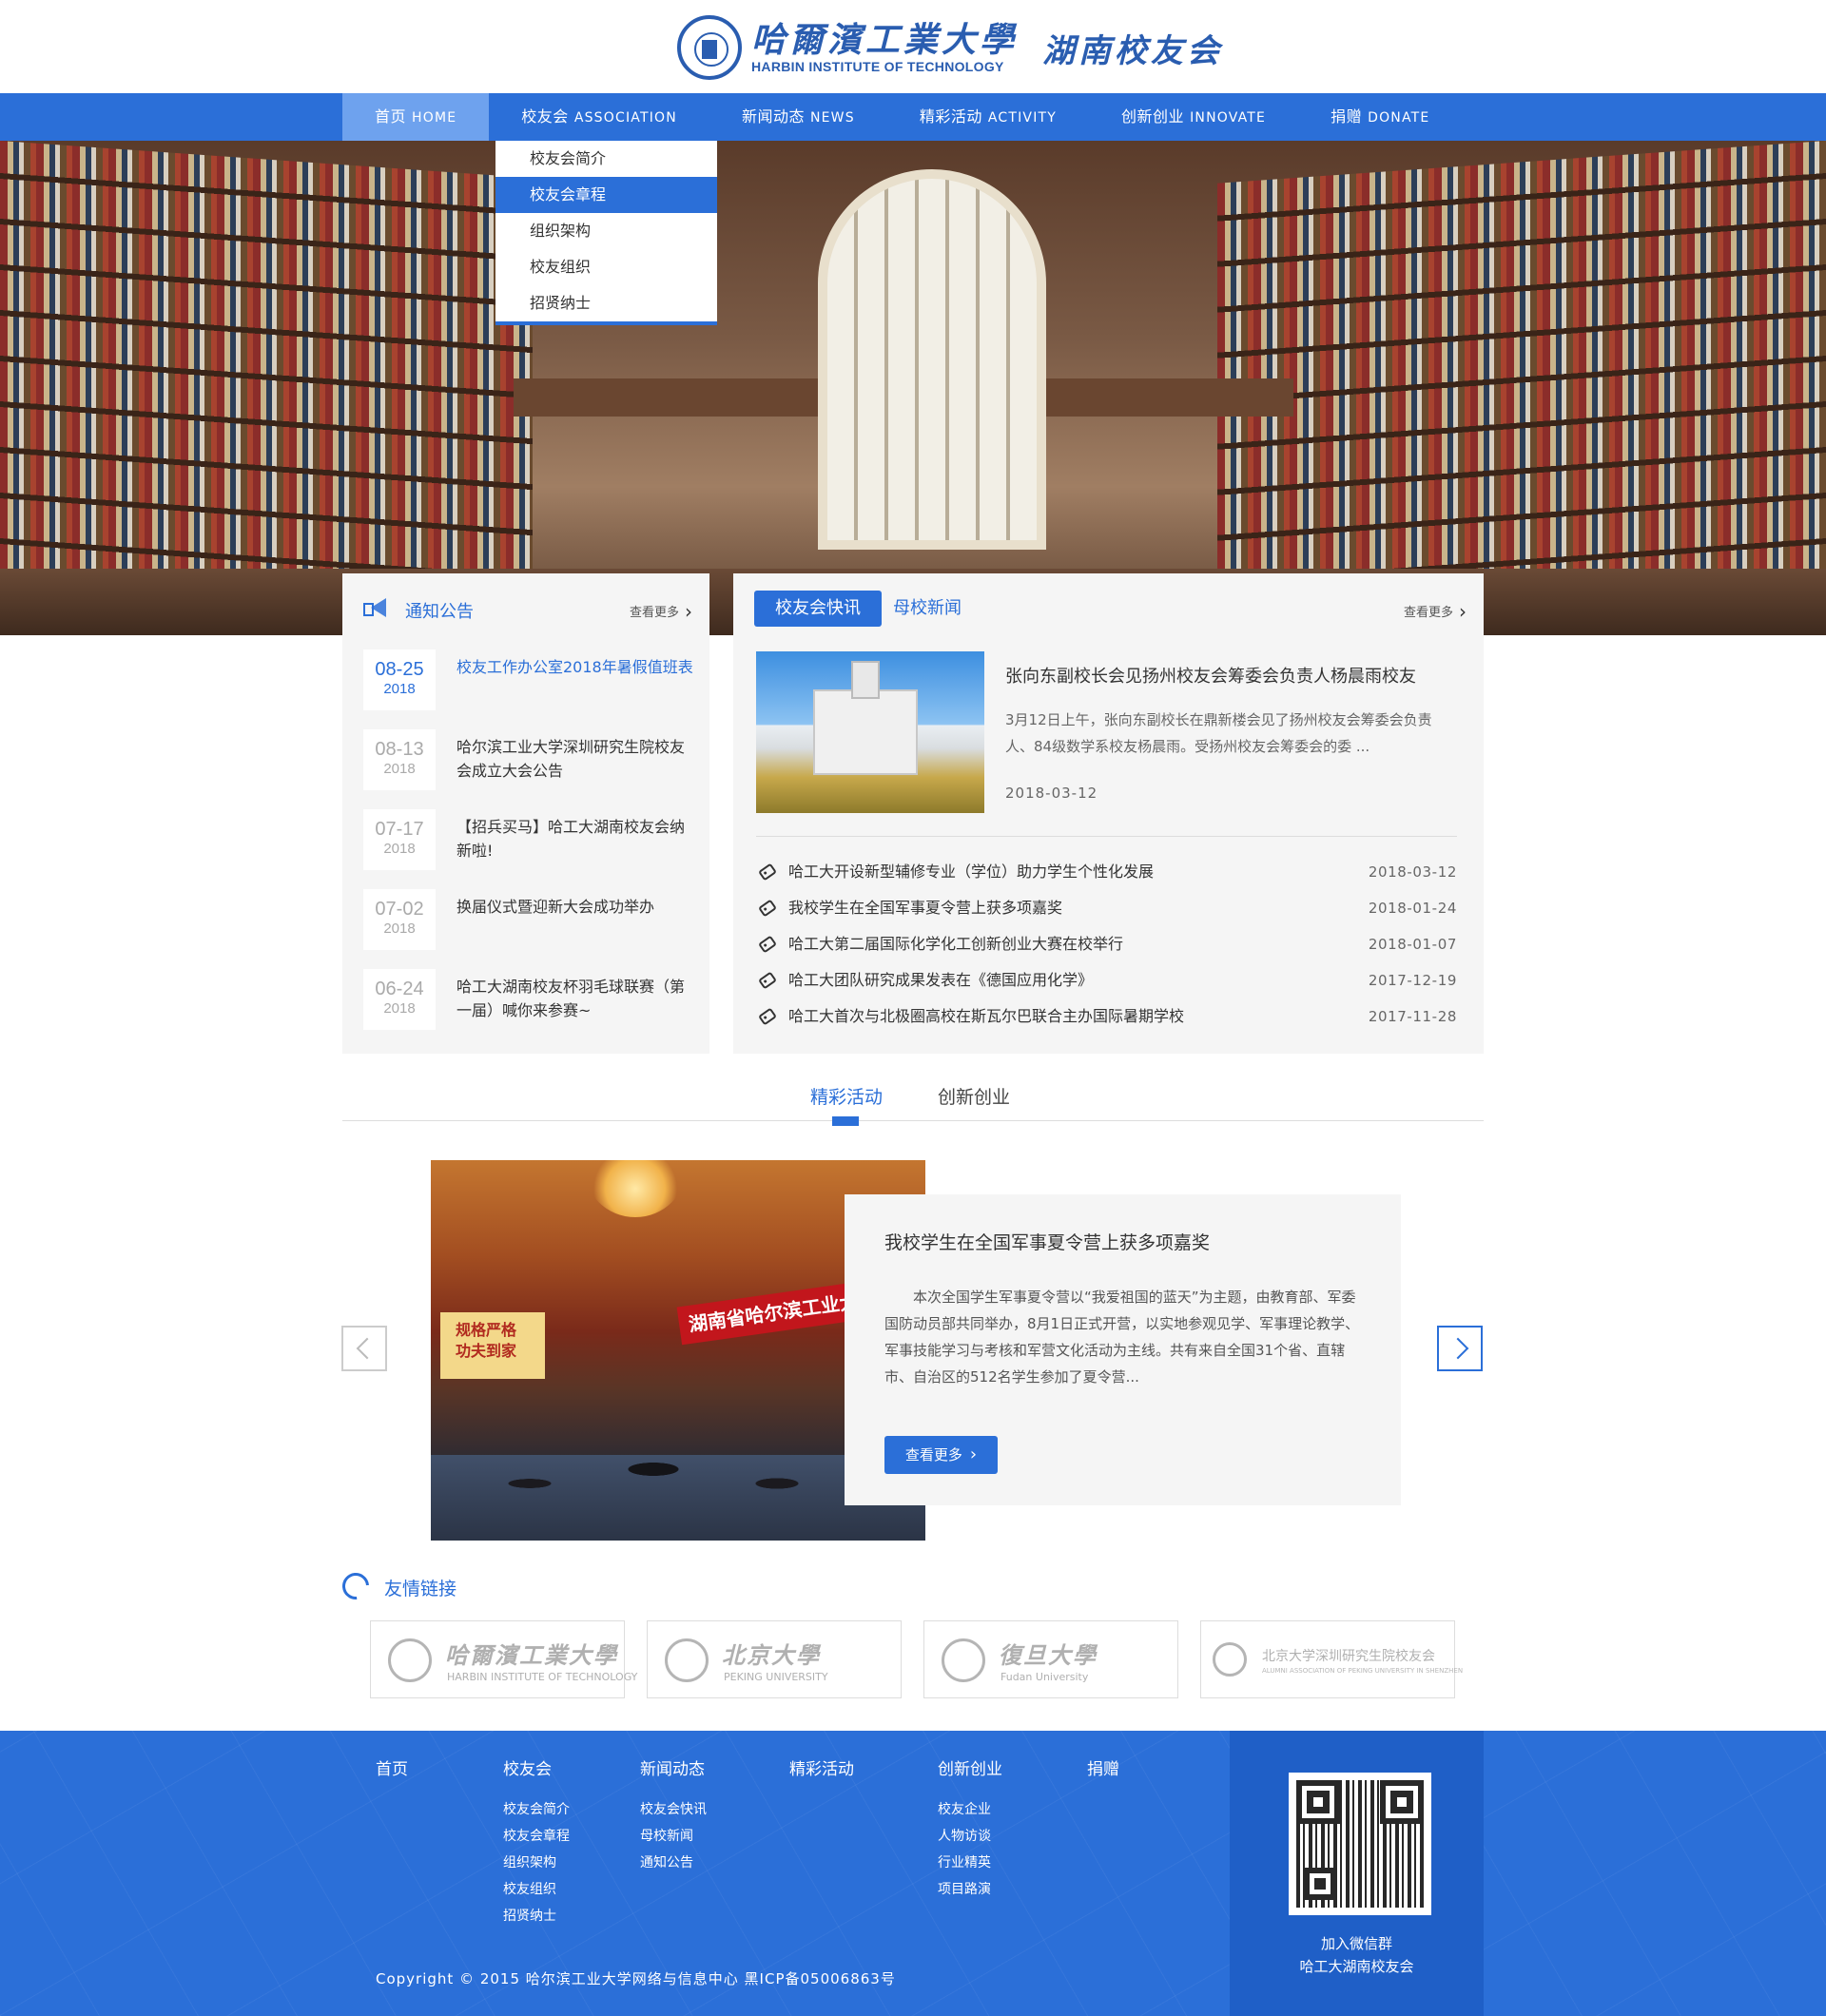 This screenshot has height=2016, width=1826. What do you see at coordinates (1050, 1659) in the screenshot?
I see `link-fudan: 復旦大學 Fudan University` at bounding box center [1050, 1659].